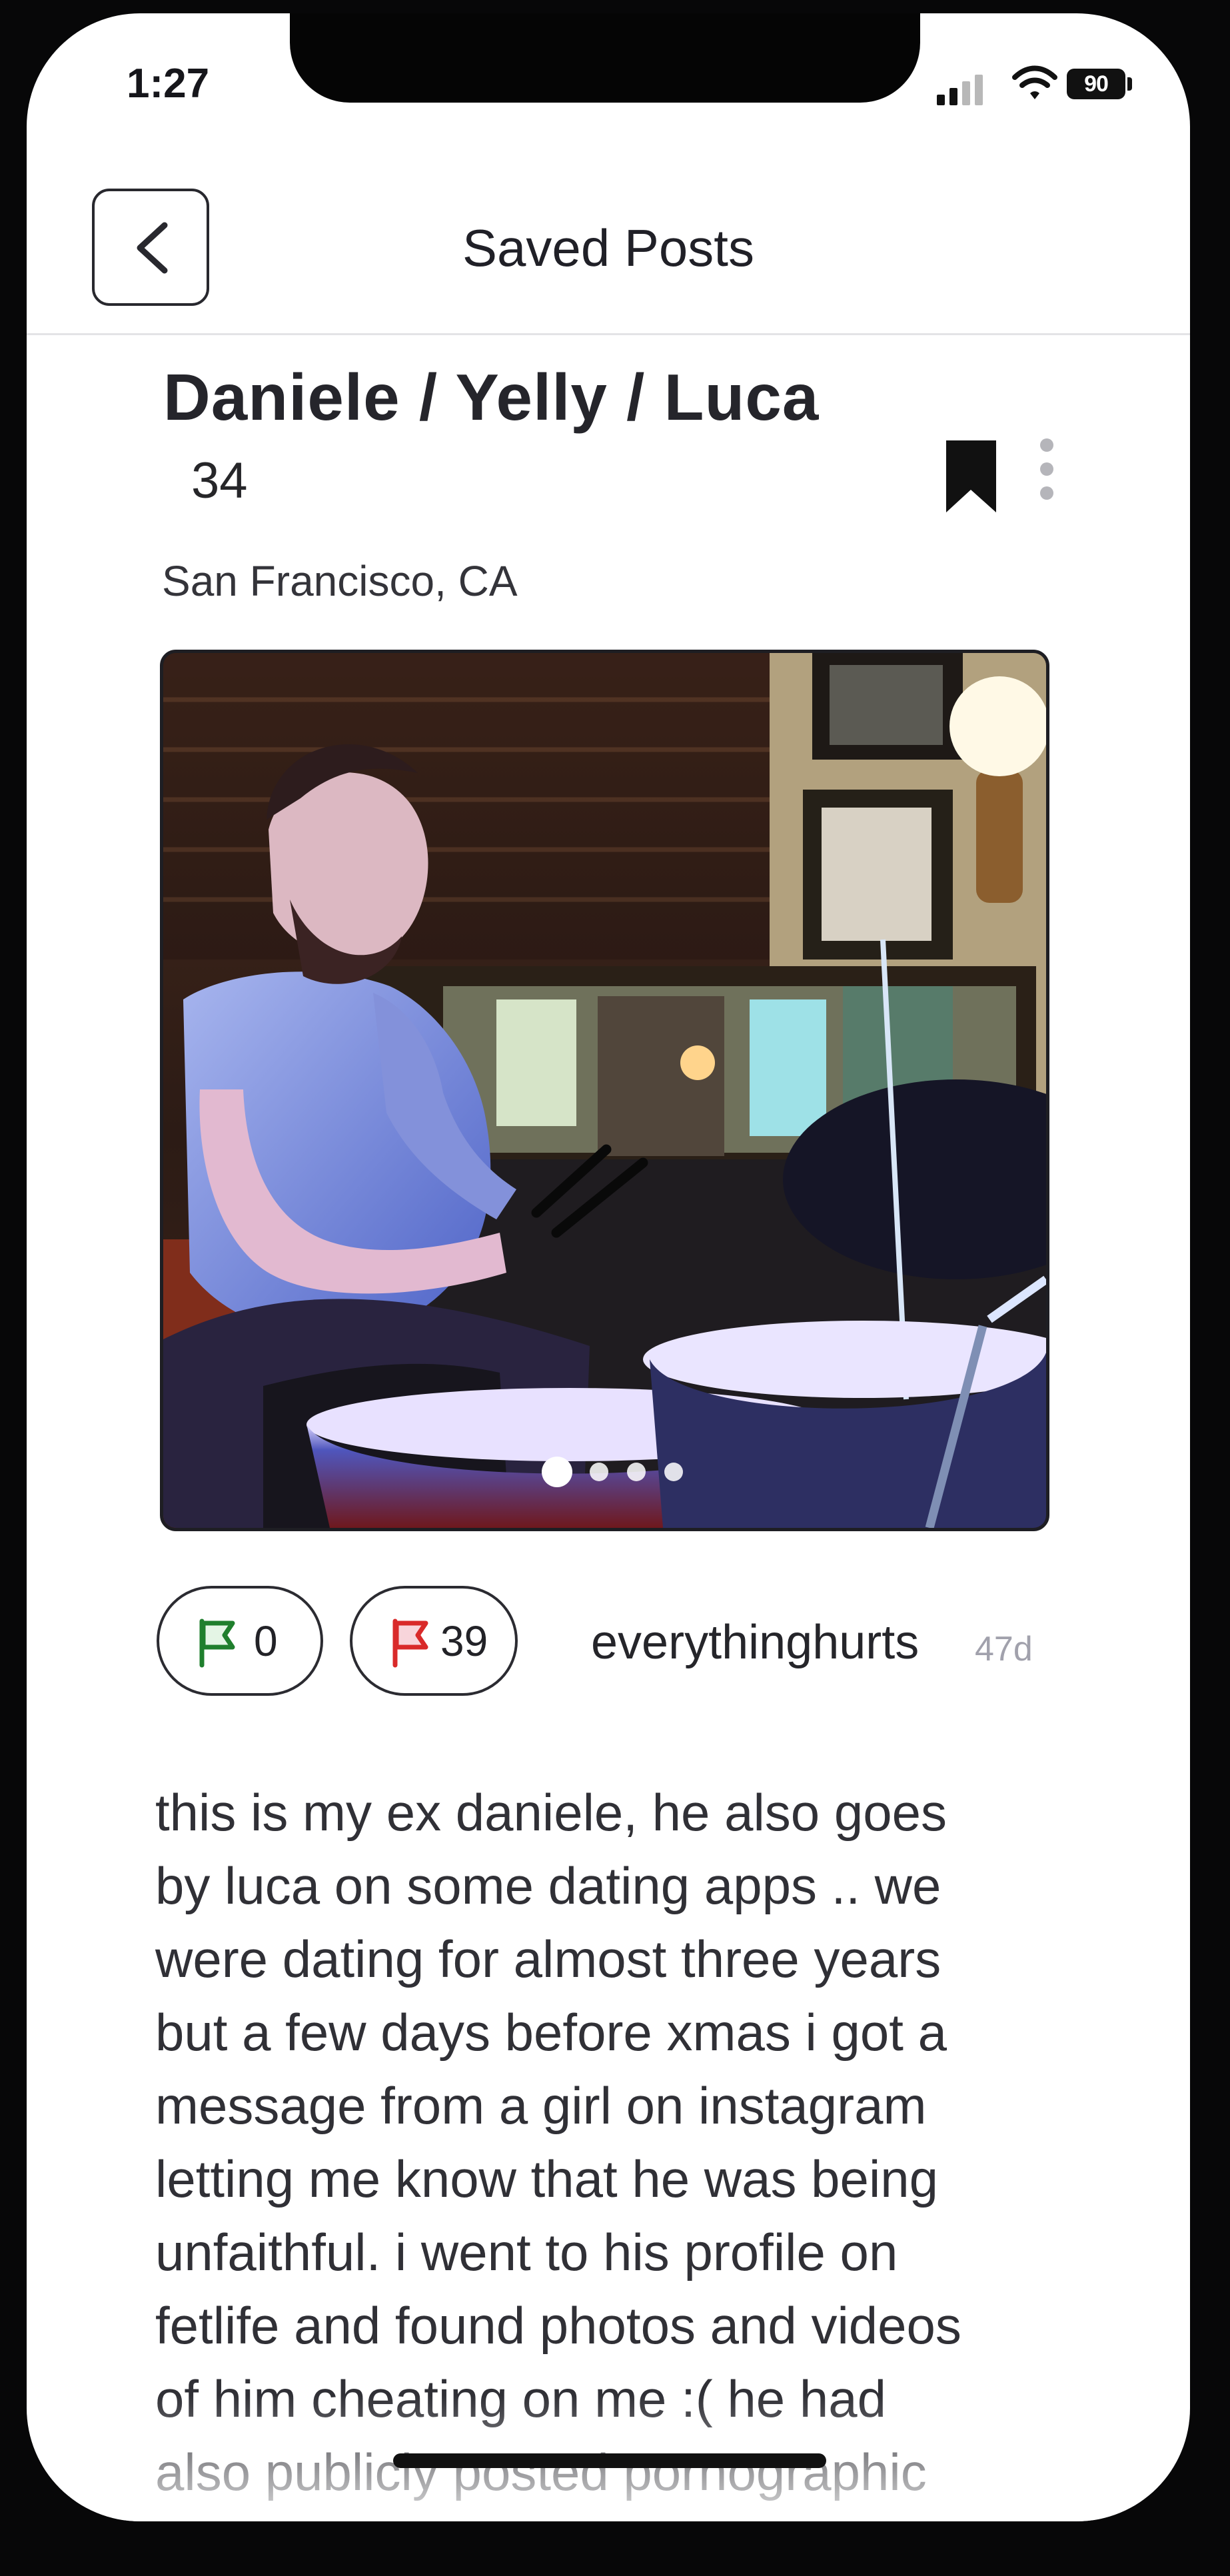 This screenshot has width=1230, height=2576. Describe the element at coordinates (220, 481) in the screenshot. I see `post-age: 34` at that location.